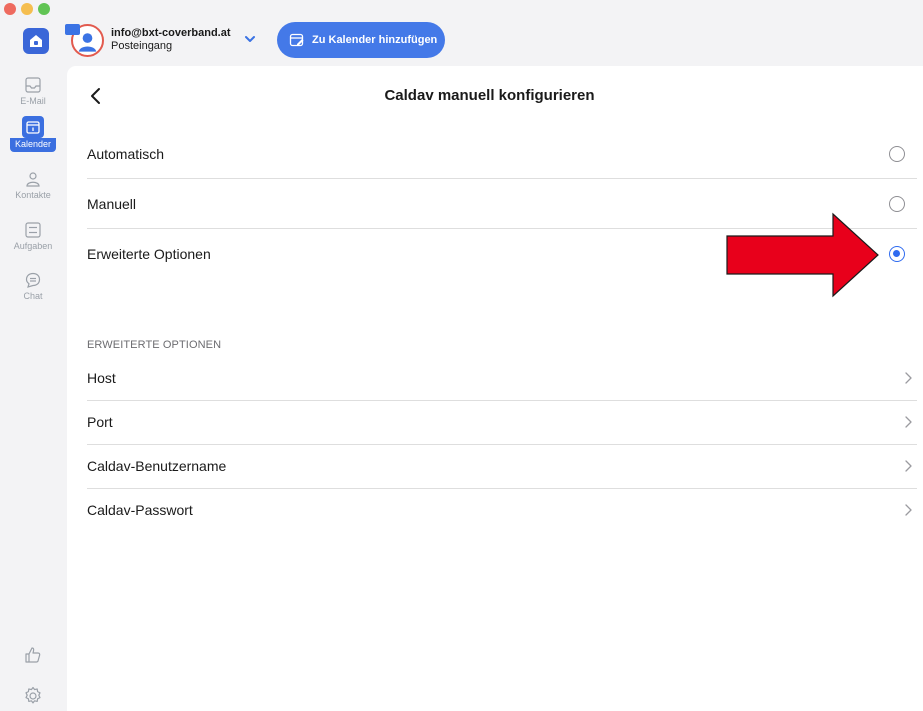  Describe the element at coordinates (33, 179) in the screenshot. I see `contacts-icon` at that location.